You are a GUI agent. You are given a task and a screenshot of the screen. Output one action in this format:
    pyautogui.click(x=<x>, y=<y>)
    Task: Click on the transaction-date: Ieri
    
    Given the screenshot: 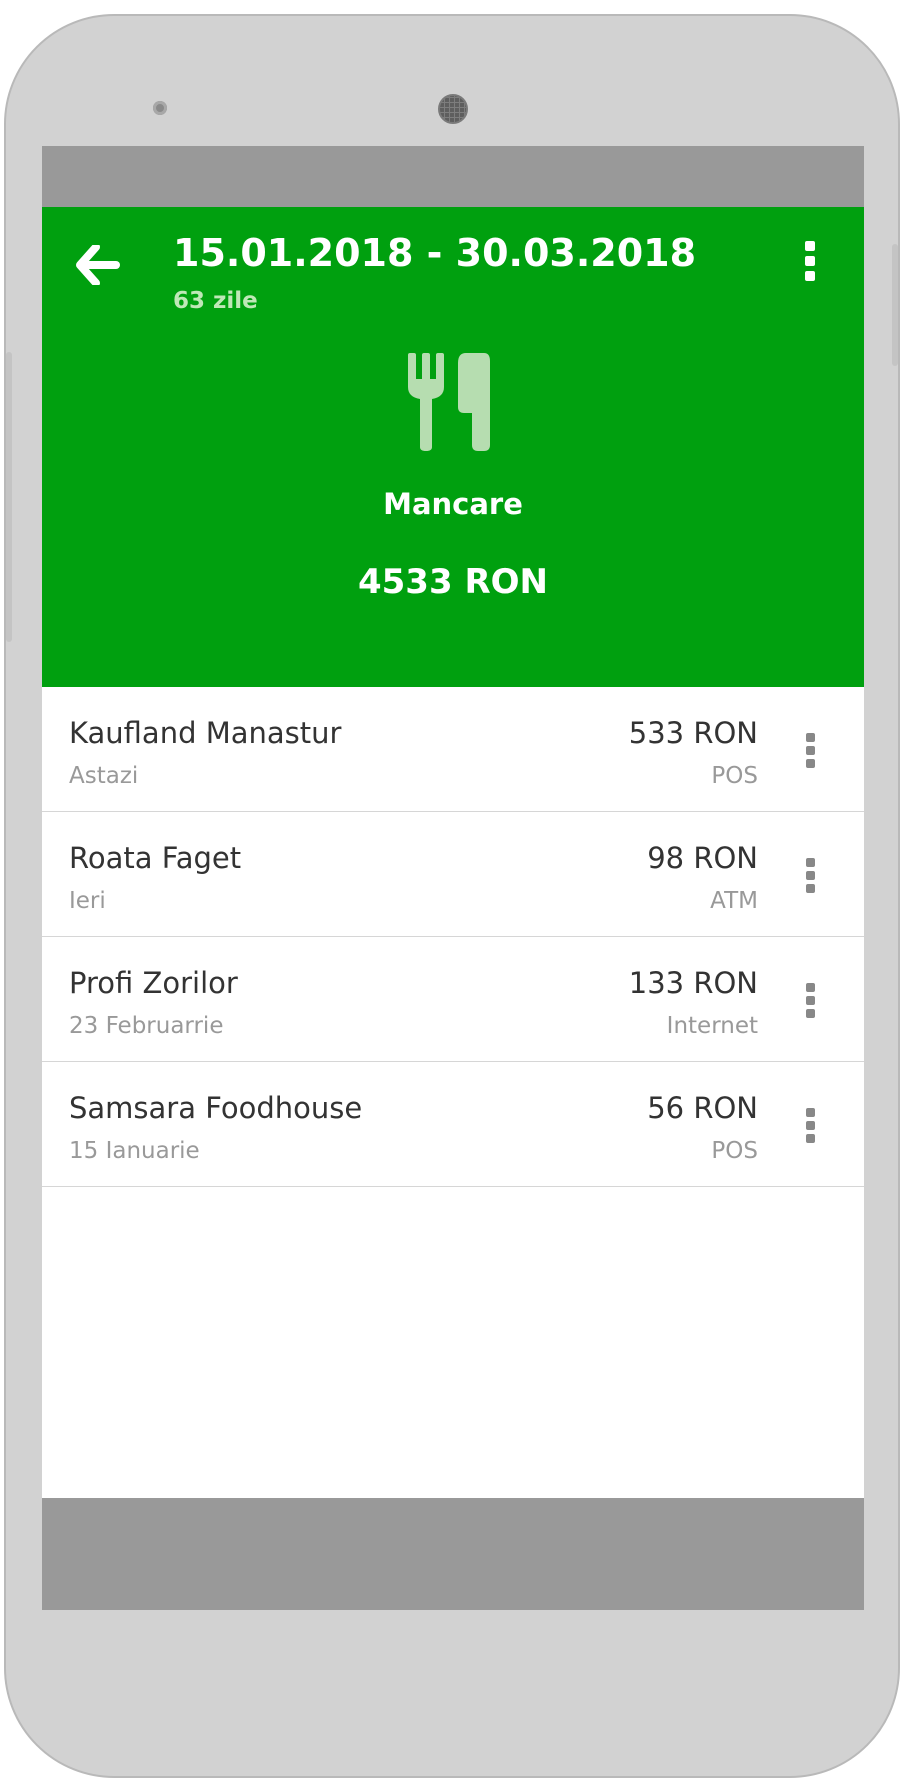 What is the action you would take?
    pyautogui.click(x=87, y=901)
    